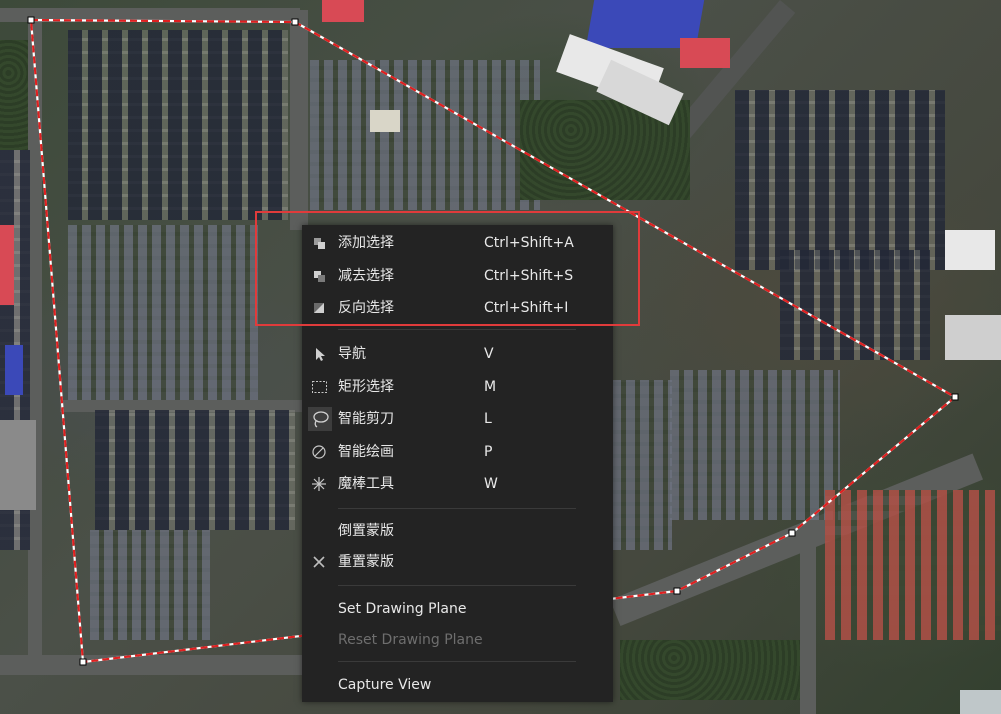 The width and height of the screenshot is (1001, 714). Describe the element at coordinates (491, 484) in the screenshot. I see `menu-item-shortcut: W` at that location.